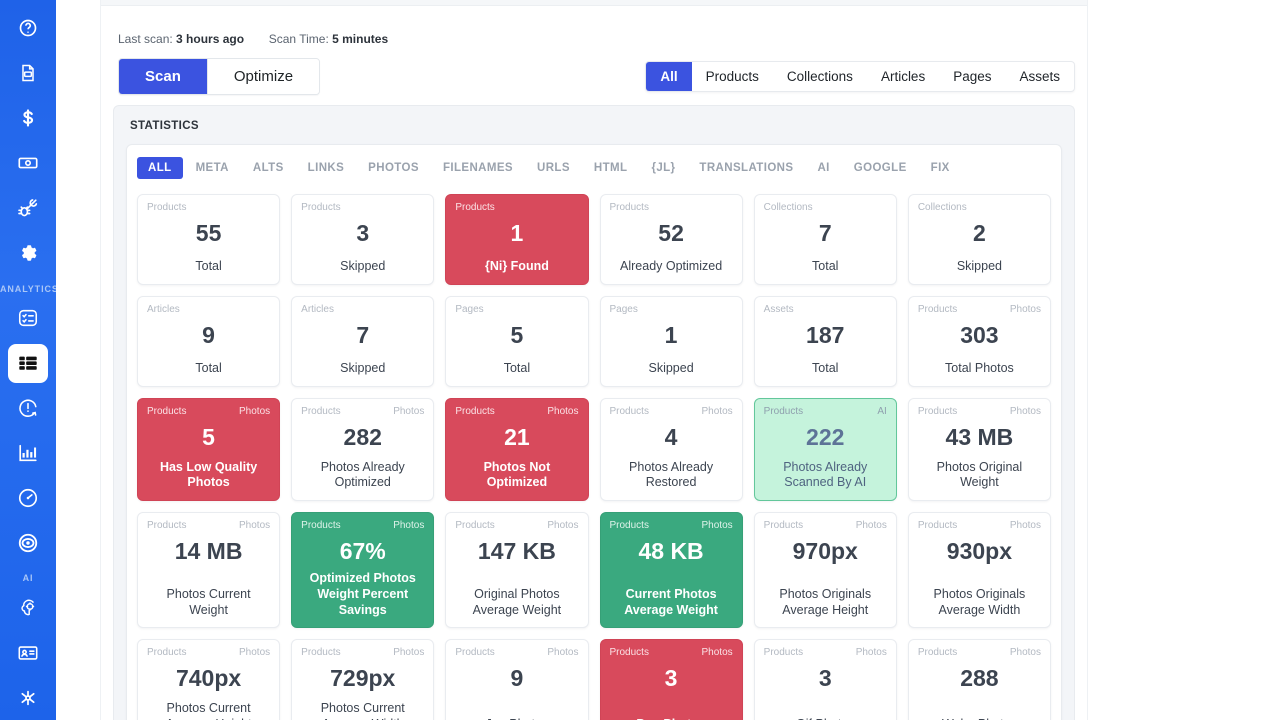 The height and width of the screenshot is (720, 1280). Describe the element at coordinates (671, 679) in the screenshot. I see `stat-card: Products Photos 3 Png Photos` at that location.